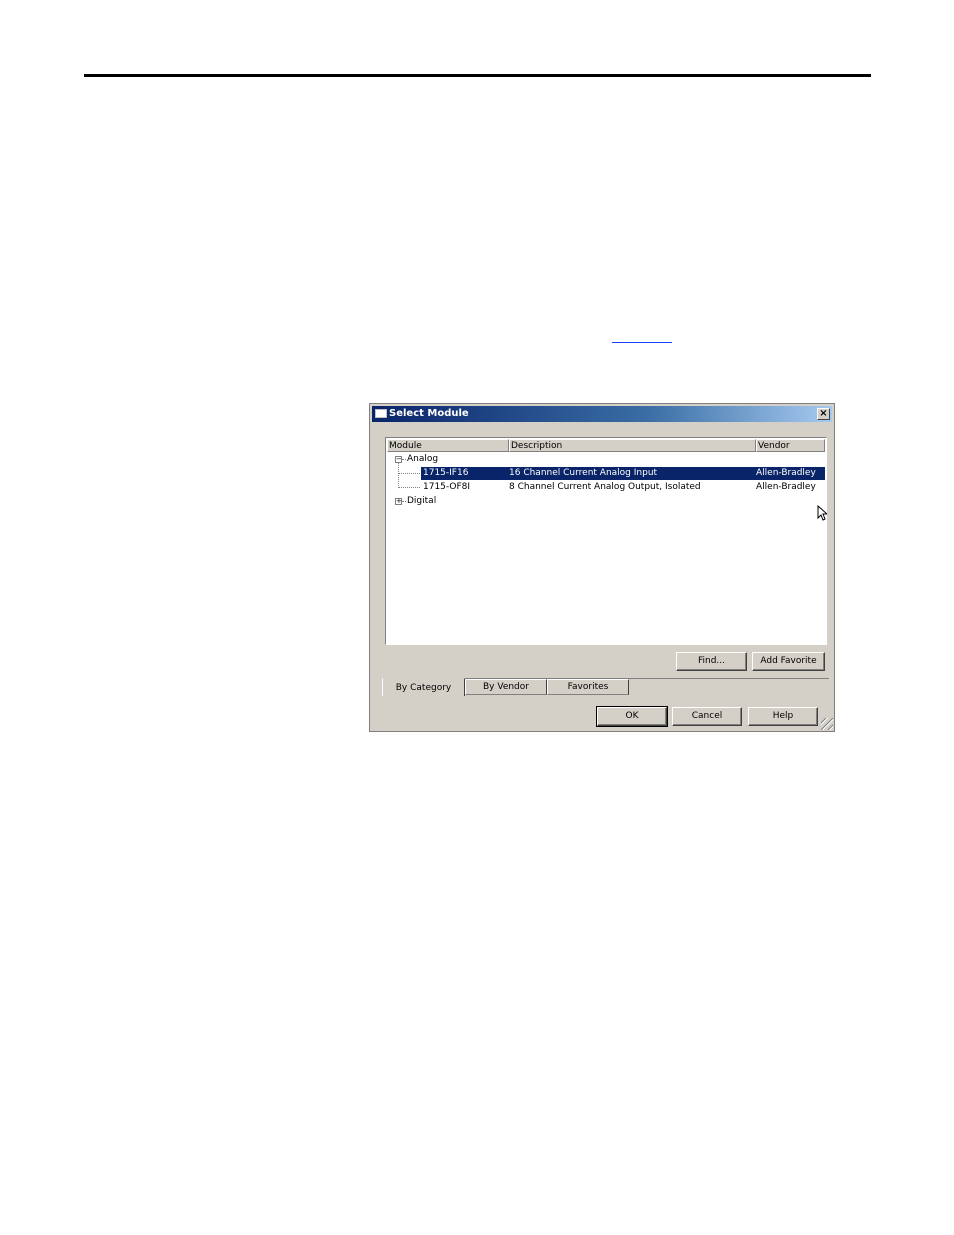 This screenshot has width=954, height=1235. I want to click on title-bar: Select Module ×, so click(602, 414).